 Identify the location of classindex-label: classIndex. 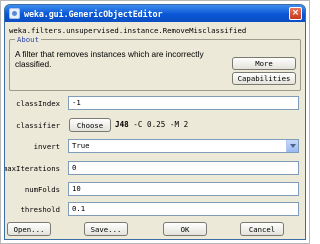
(38, 103).